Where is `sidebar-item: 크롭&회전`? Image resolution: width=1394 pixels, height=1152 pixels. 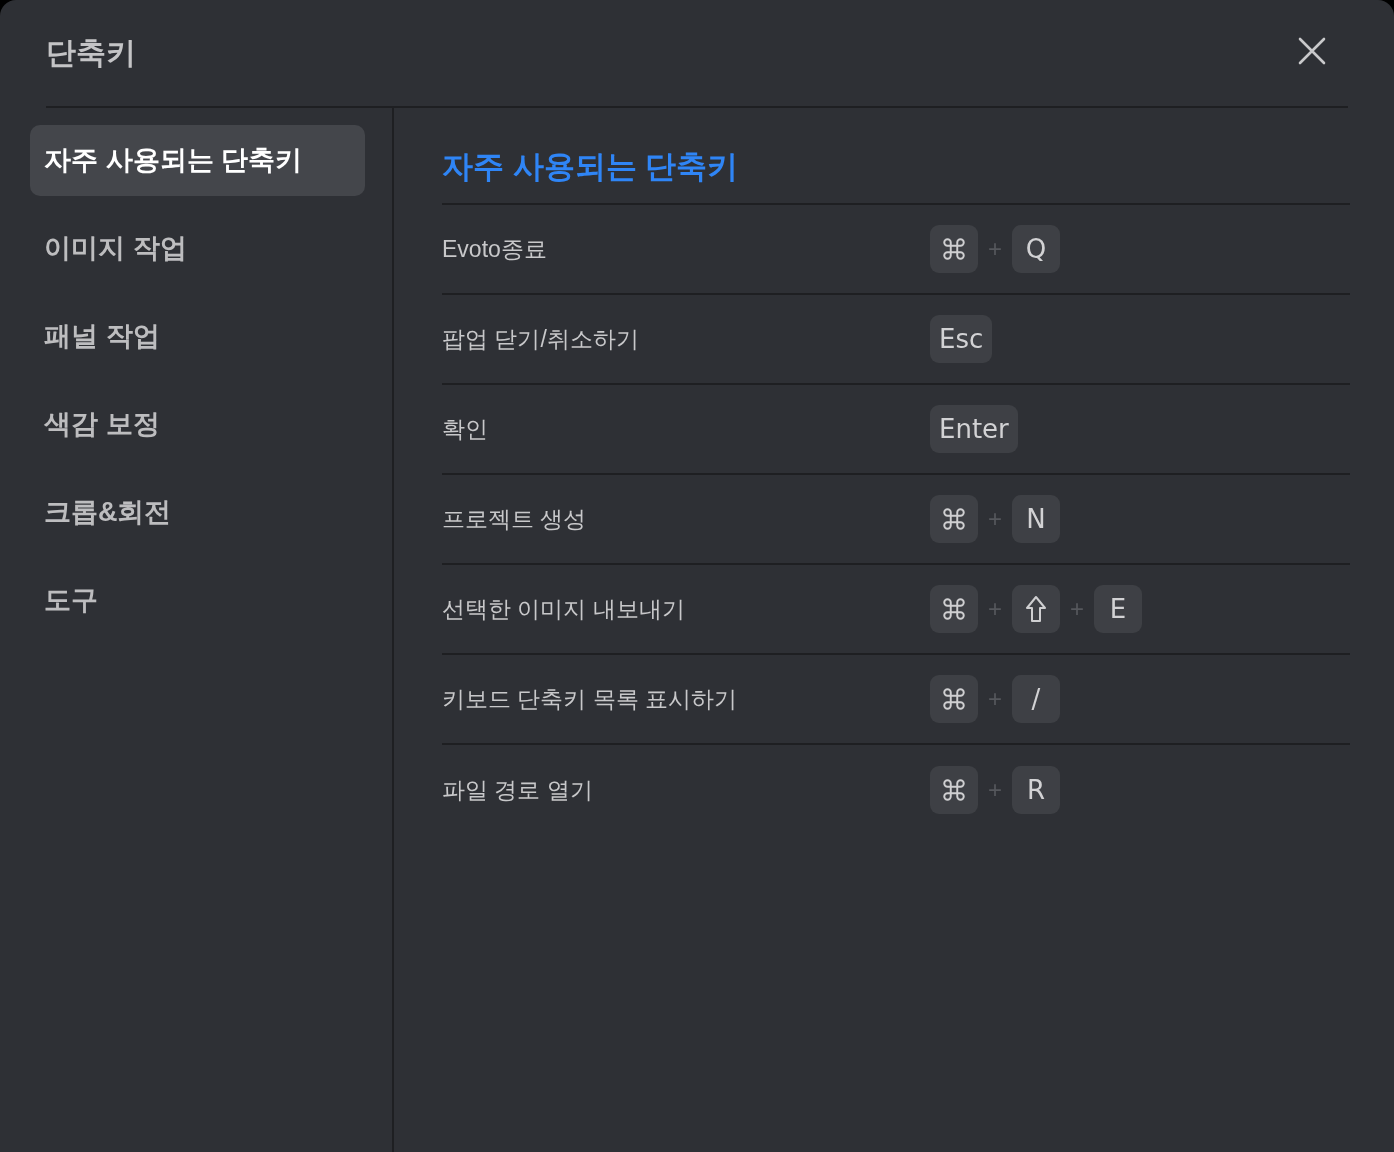
sidebar-item: 크롭&회전 is located at coordinates (197, 512).